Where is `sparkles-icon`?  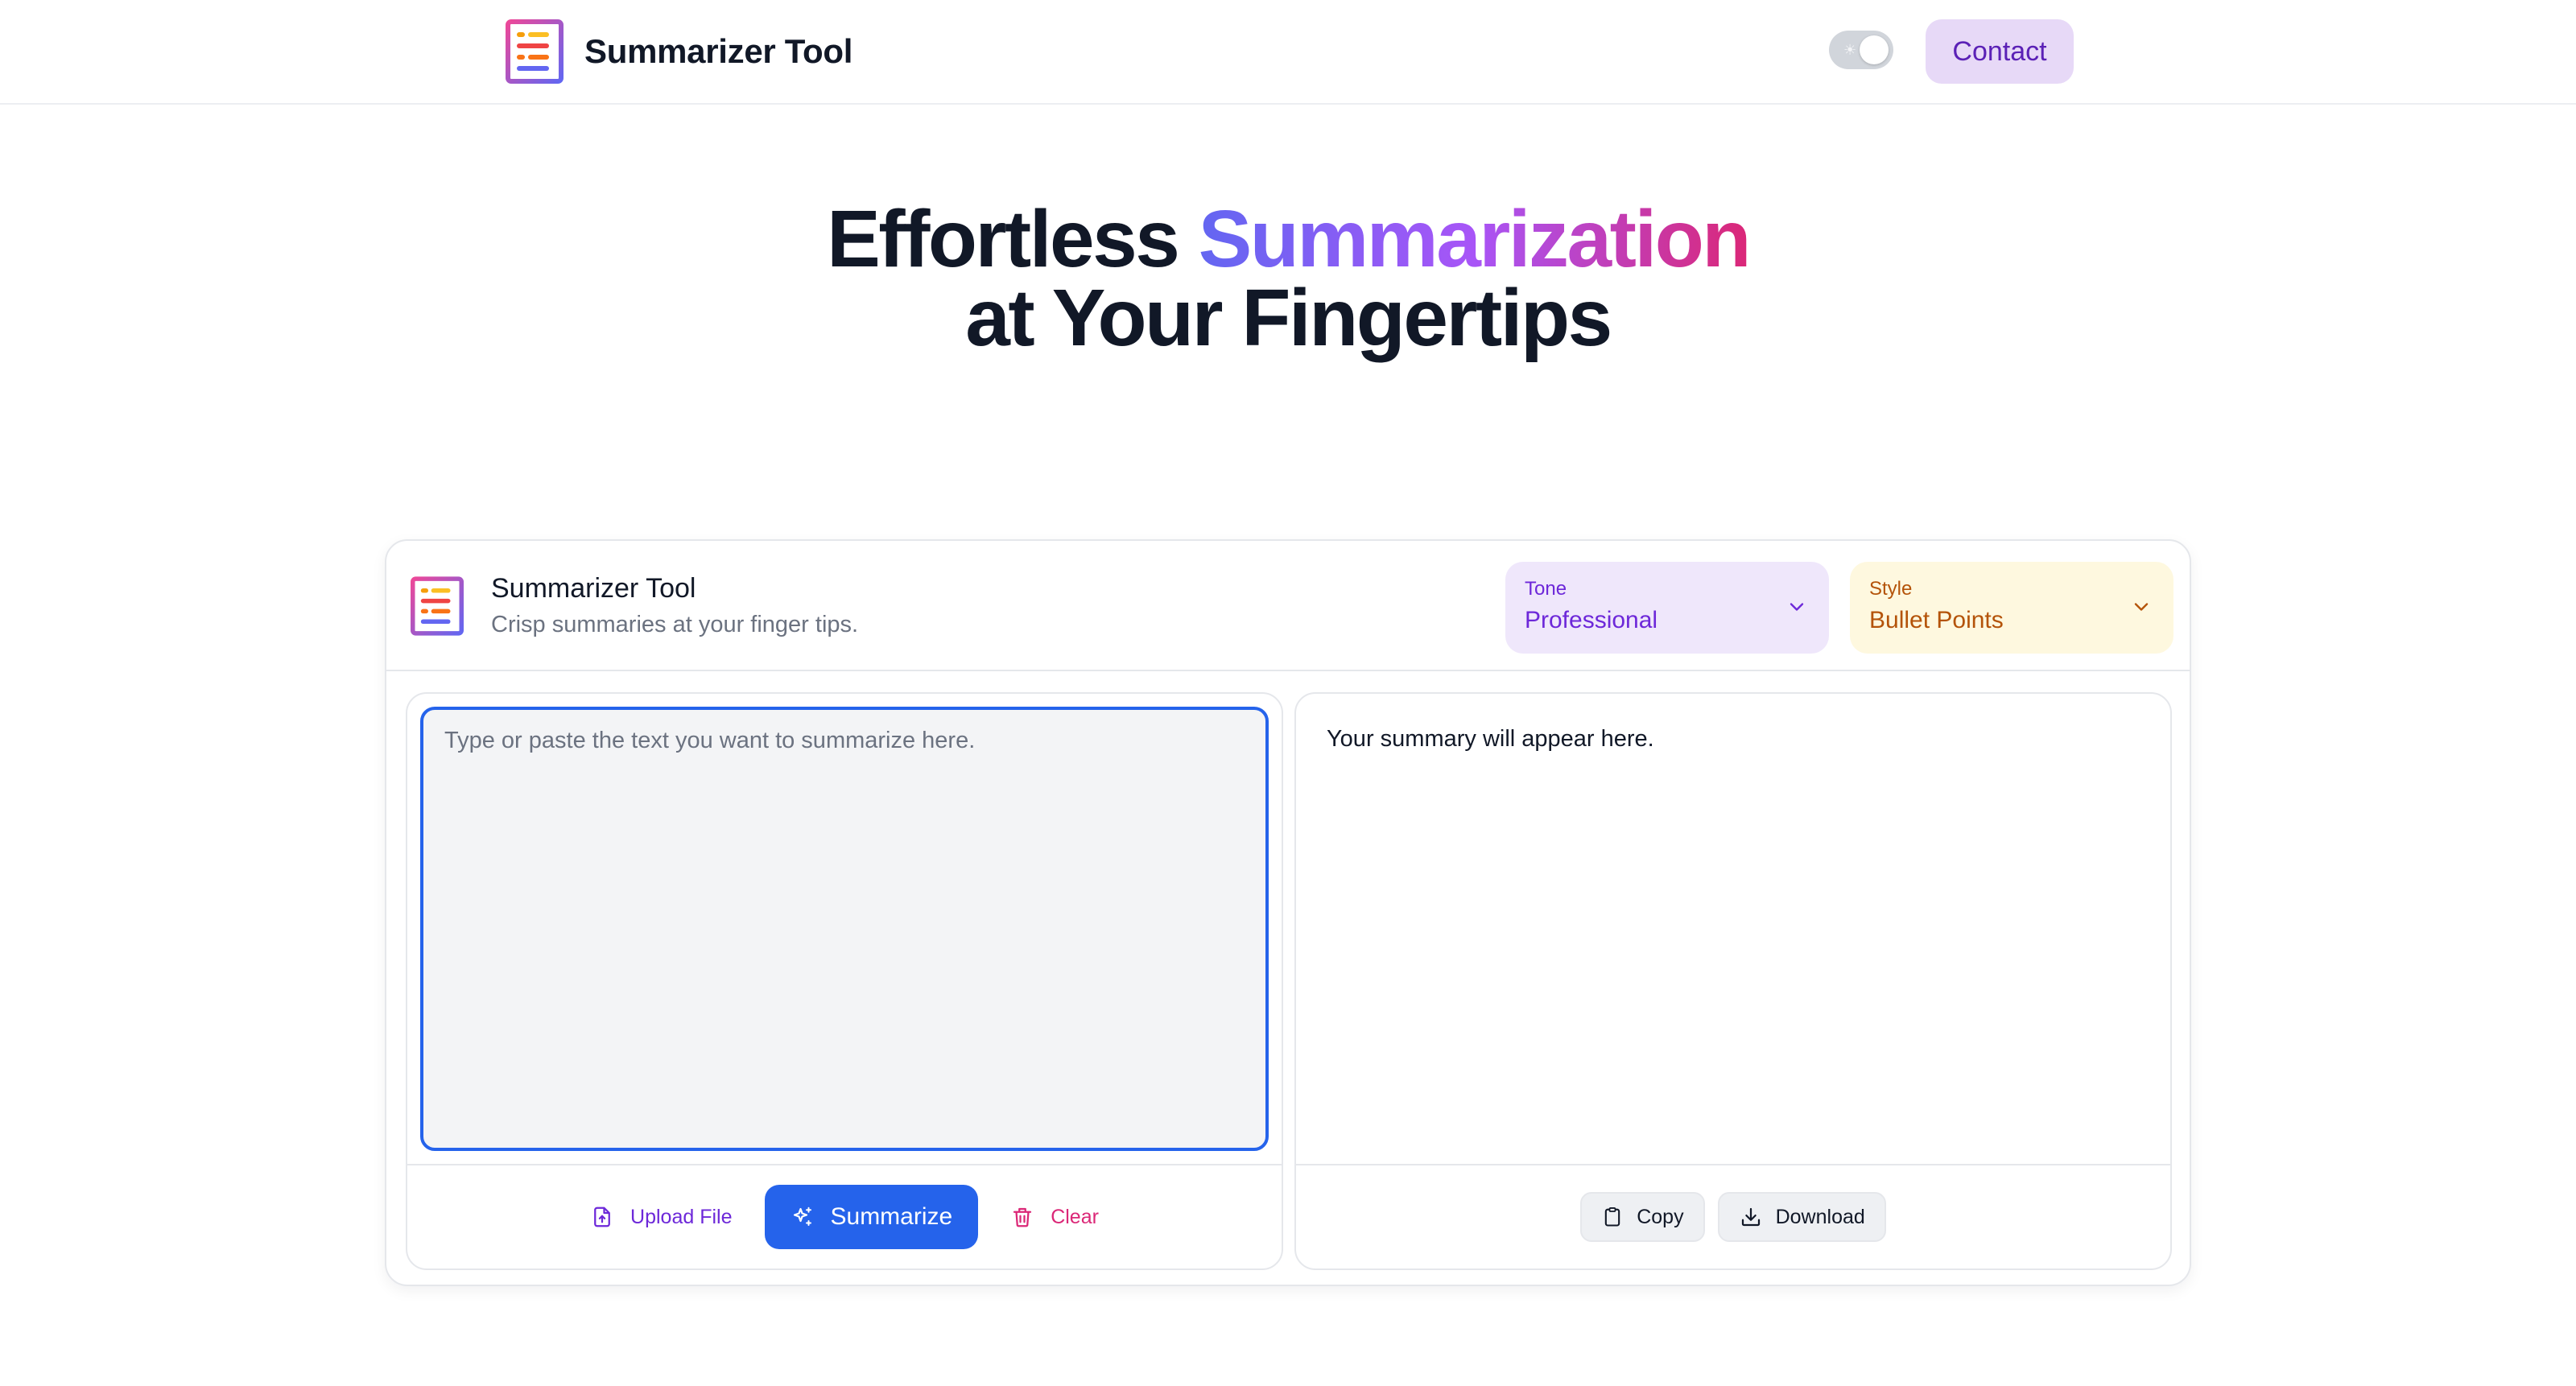
sparkles-icon is located at coordinates (802, 1217).